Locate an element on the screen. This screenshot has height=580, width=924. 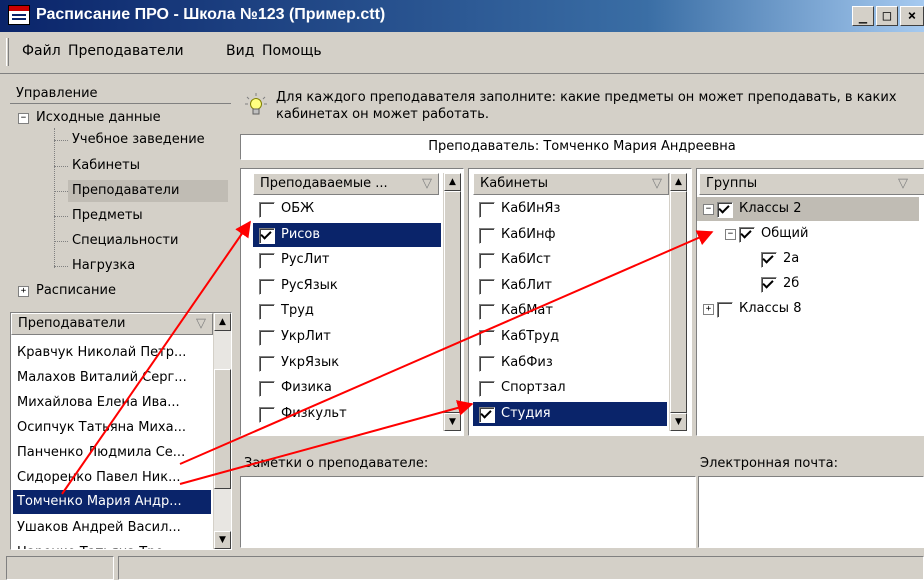
subject-item: Физкульт is located at coordinates (347, 414).